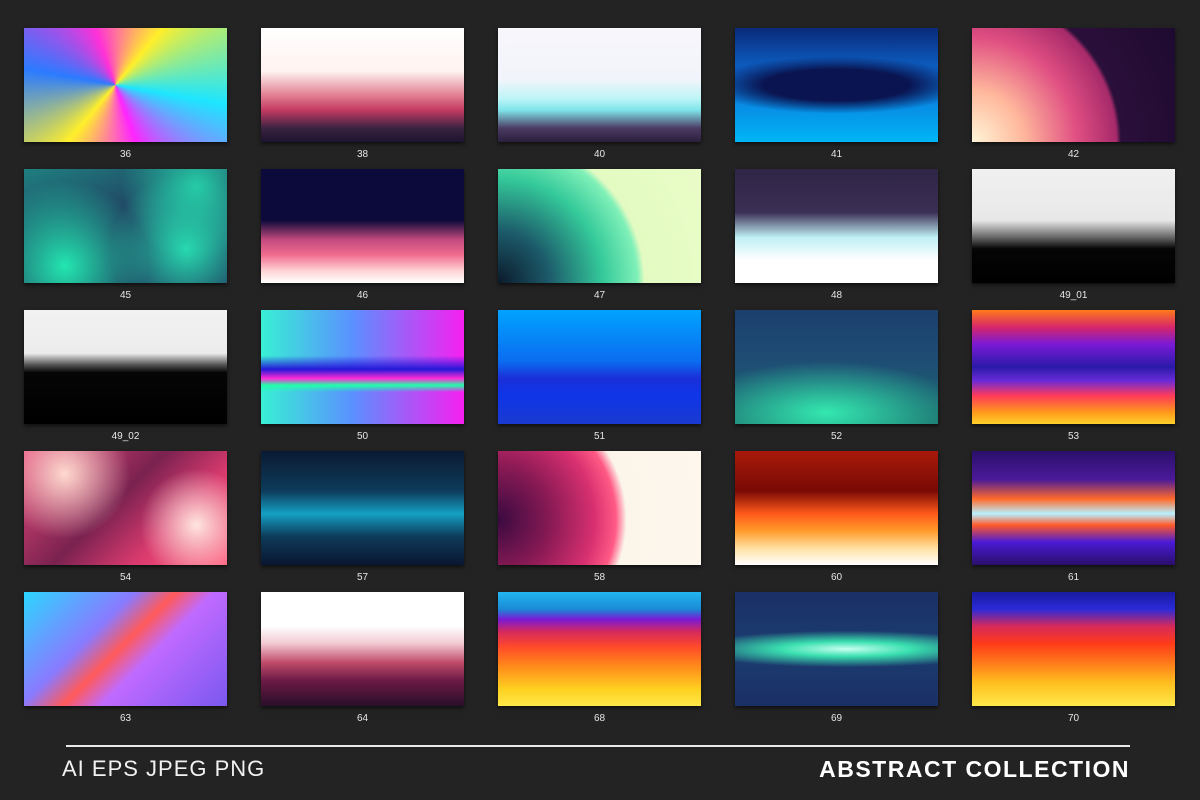  What do you see at coordinates (836, 295) in the screenshot?
I see `thumbnail-label: 48` at bounding box center [836, 295].